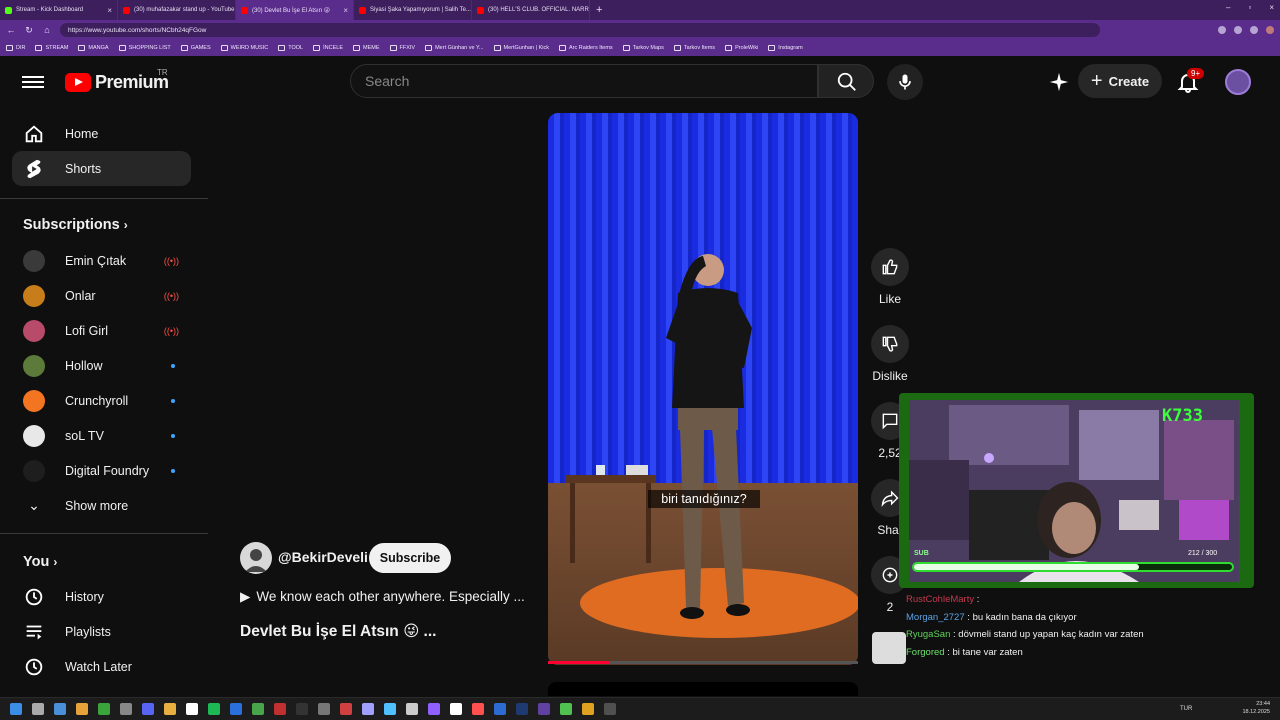  What do you see at coordinates (1186, 709) in the screenshot?
I see `keyboard-language: TUR` at bounding box center [1186, 709].